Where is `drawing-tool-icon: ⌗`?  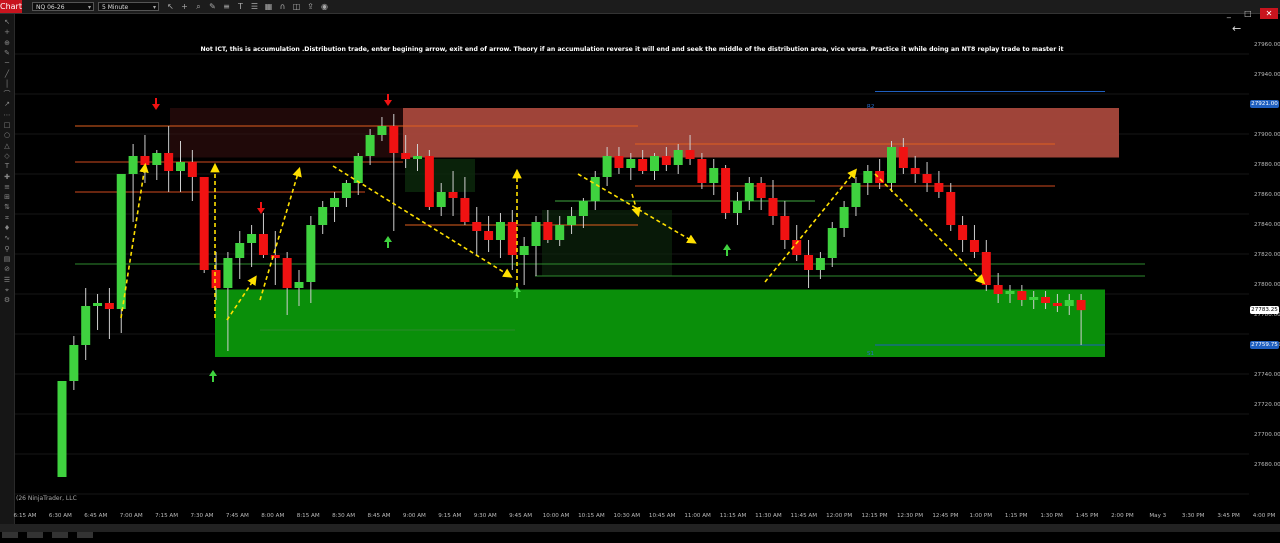 drawing-tool-icon: ⌗ is located at coordinates (7, 218).